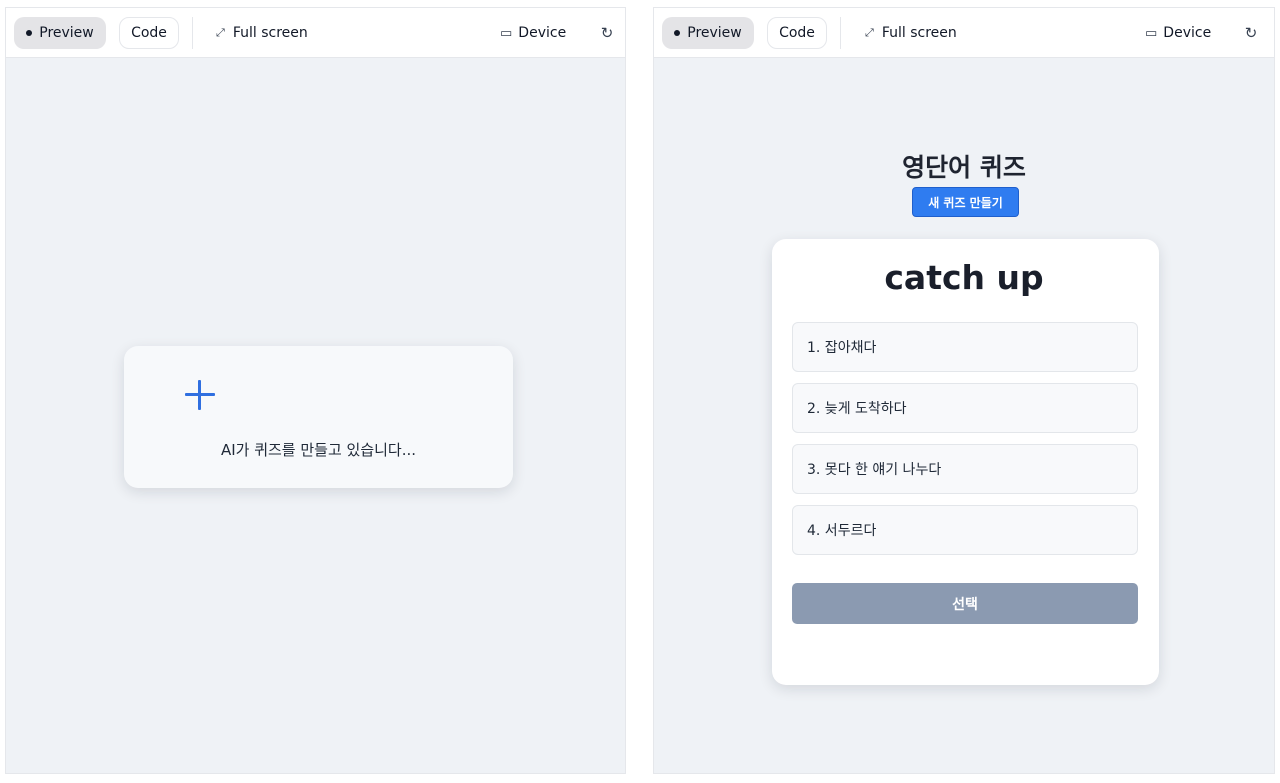  Describe the element at coordinates (965, 469) in the screenshot. I see `answer-option-3: 3. 못다 한 얘기 나누다` at that location.